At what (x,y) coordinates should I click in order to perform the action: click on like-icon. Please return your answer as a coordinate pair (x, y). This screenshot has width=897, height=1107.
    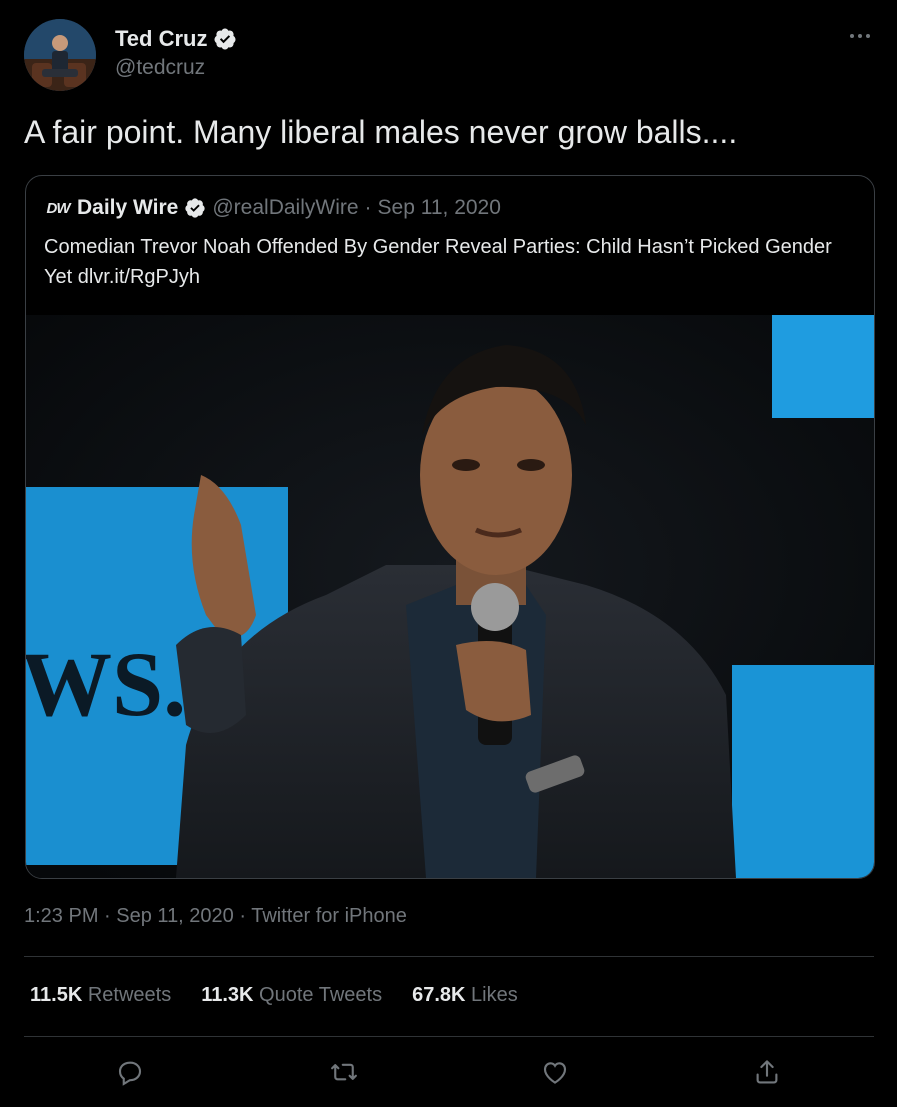
    Looking at the image, I should click on (555, 1073).